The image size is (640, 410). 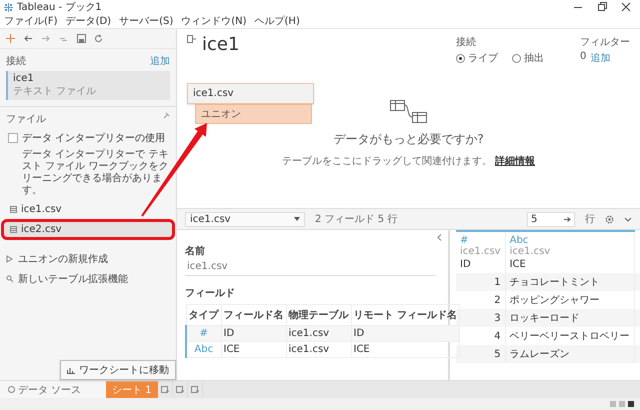 I want to click on save-icon, so click(x=81, y=38).